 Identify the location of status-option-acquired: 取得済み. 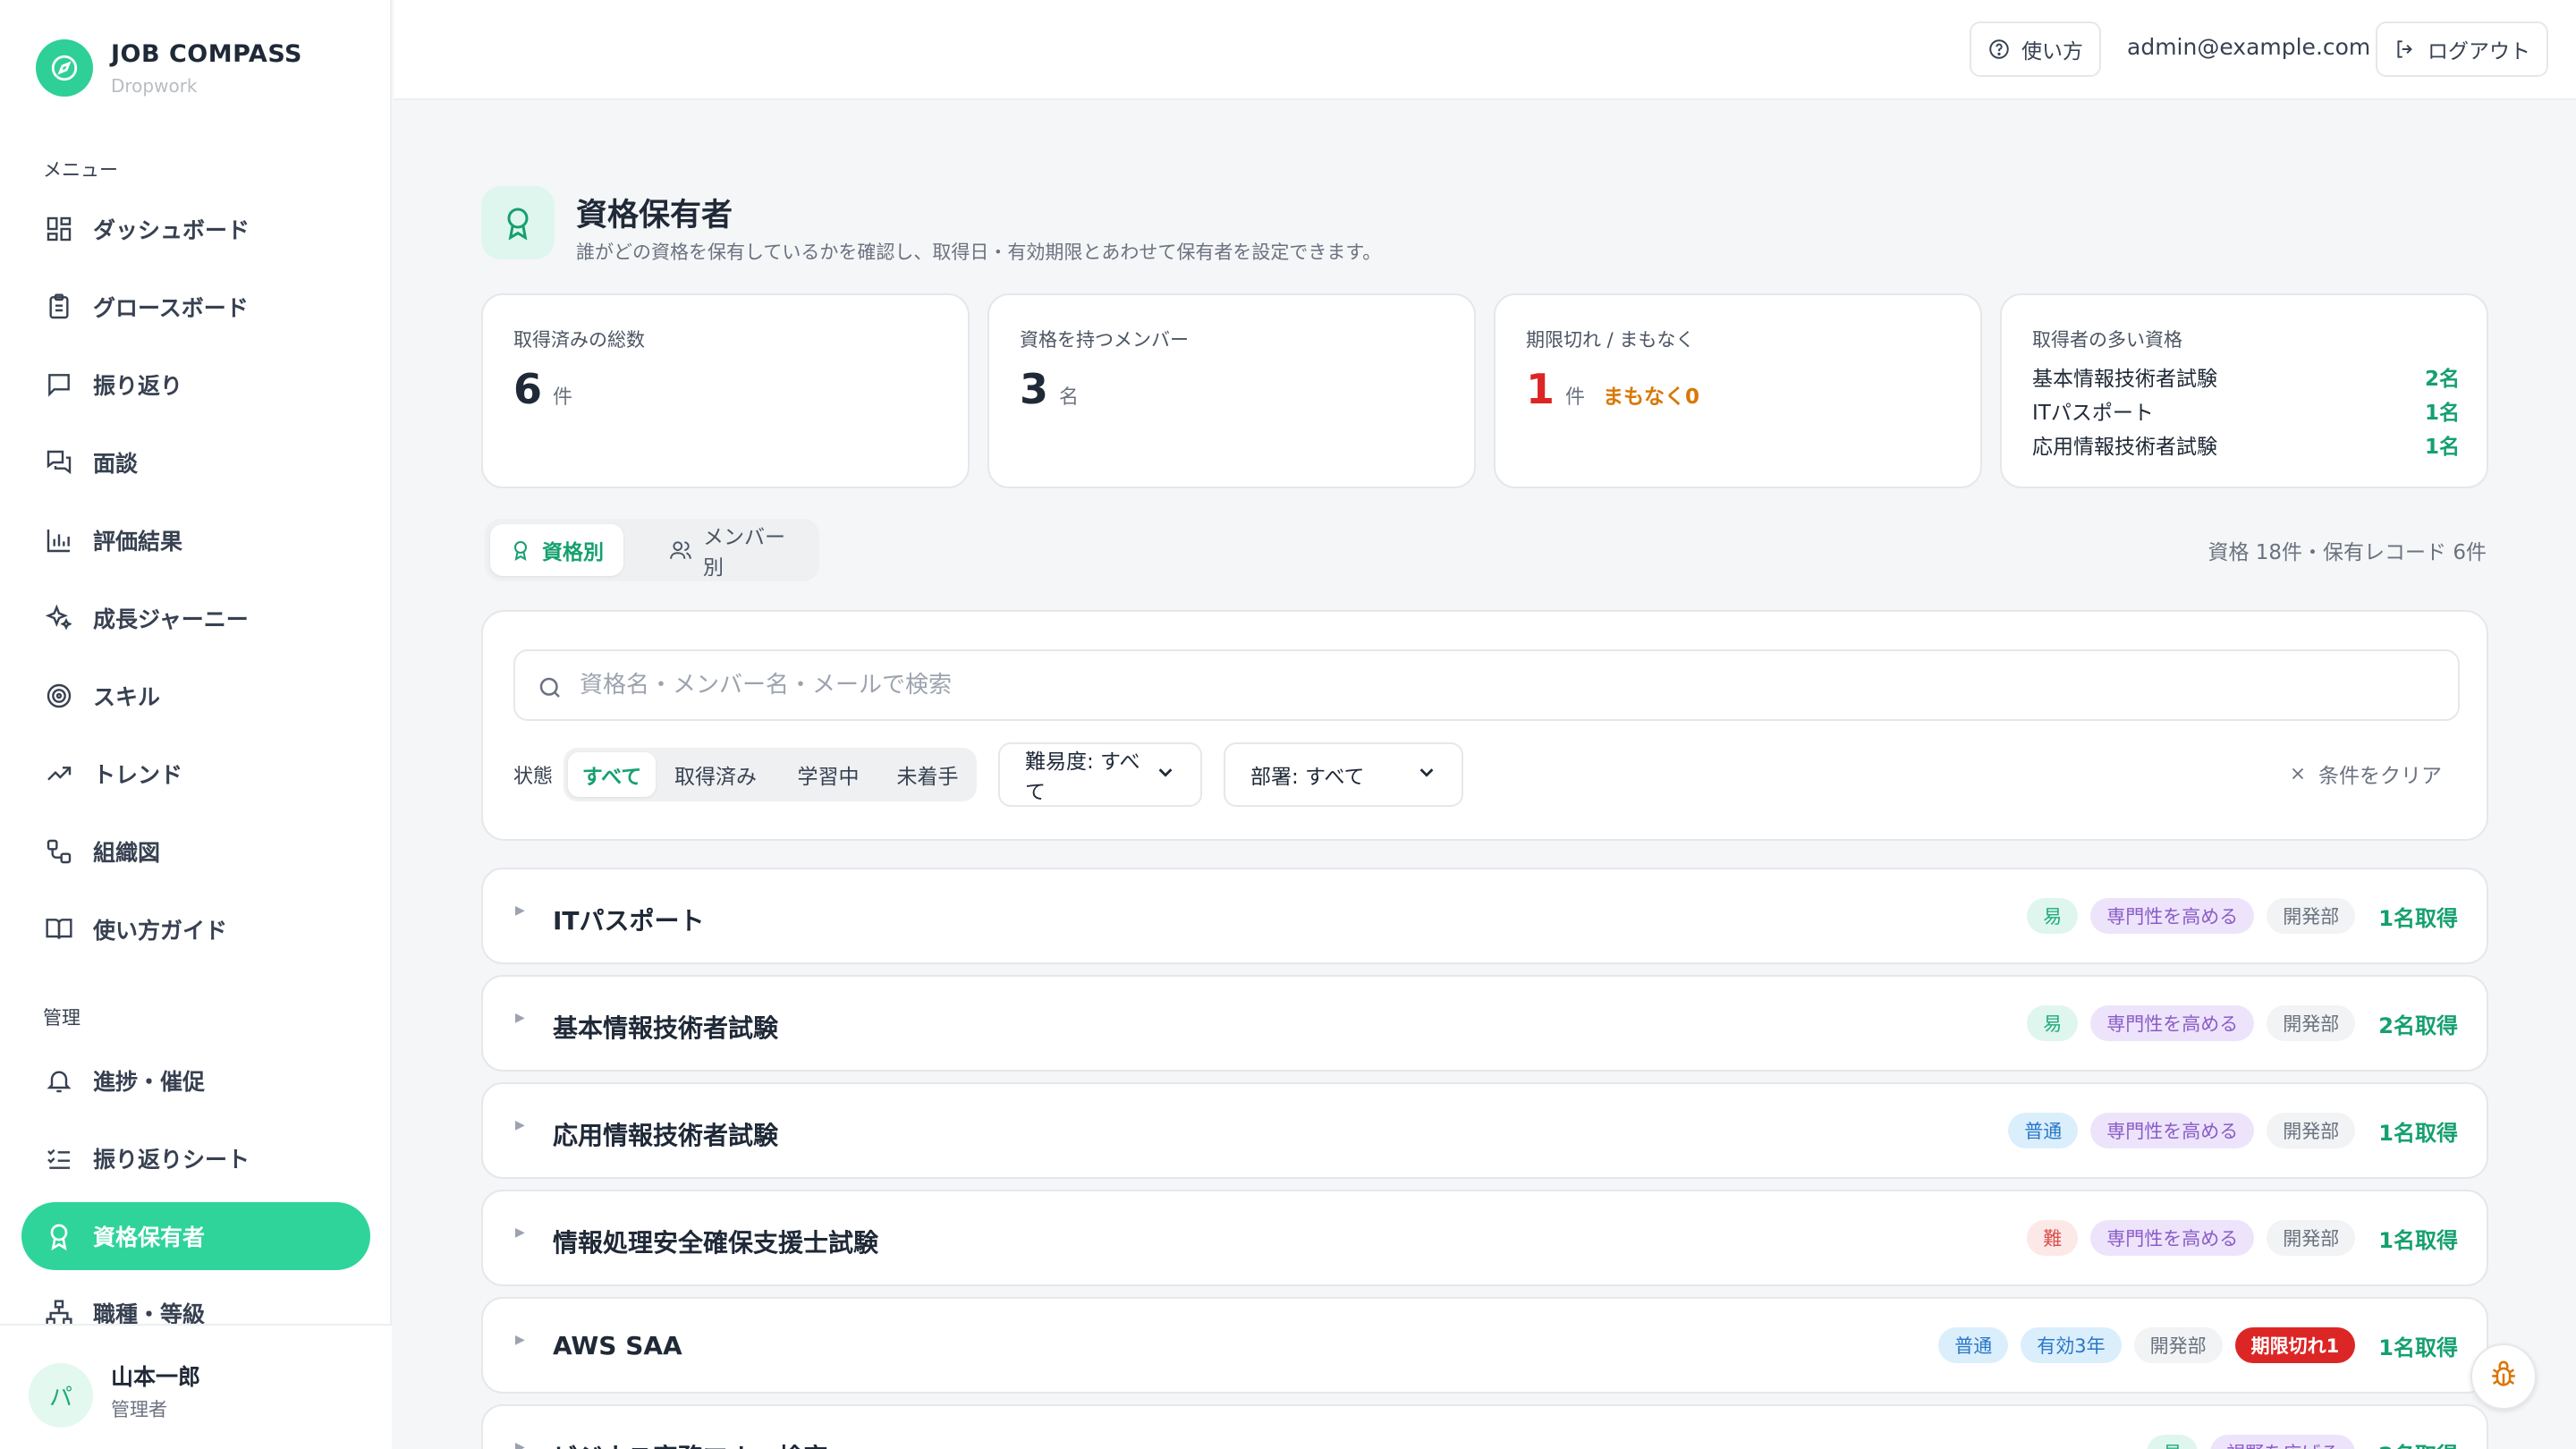
(715, 774).